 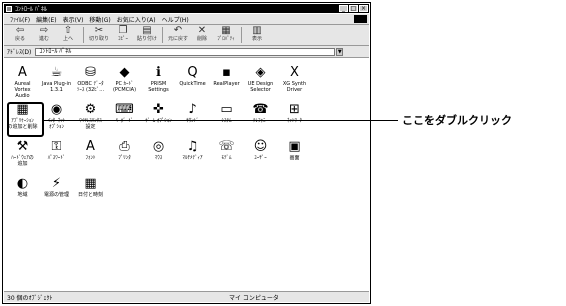 What do you see at coordinates (178, 35) in the screenshot?
I see `undo-button: ↶ 元に戻す` at bounding box center [178, 35].